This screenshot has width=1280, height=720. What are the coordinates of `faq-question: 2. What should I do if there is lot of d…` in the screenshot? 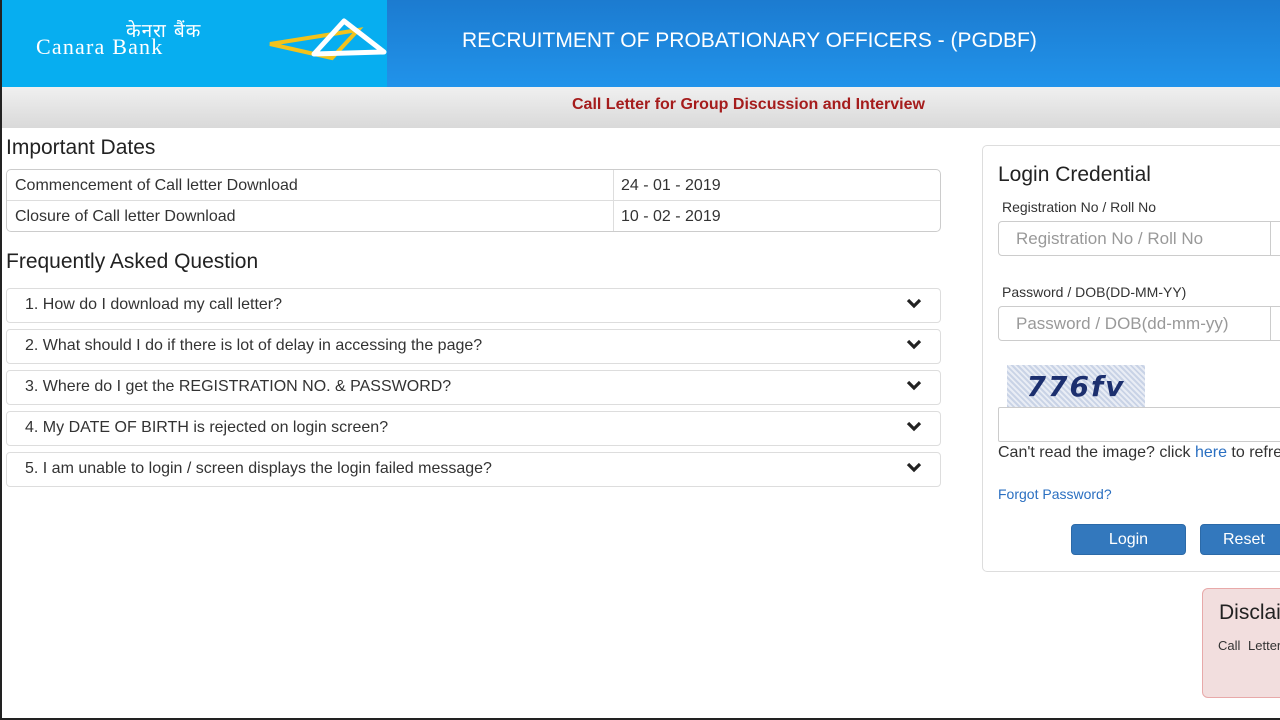 It's located at (254, 345).